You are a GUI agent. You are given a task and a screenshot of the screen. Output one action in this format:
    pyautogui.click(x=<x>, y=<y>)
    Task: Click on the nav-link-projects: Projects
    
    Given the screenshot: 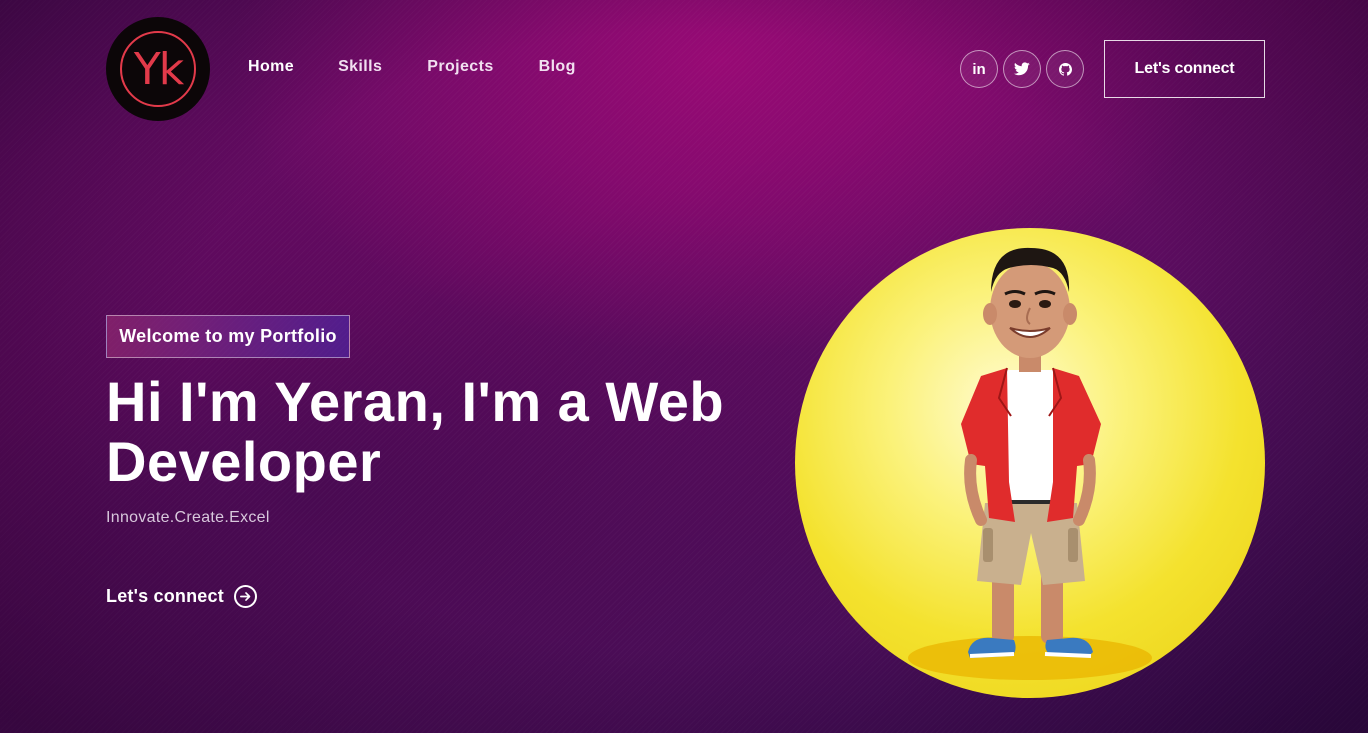 What is the action you would take?
    pyautogui.click(x=460, y=67)
    